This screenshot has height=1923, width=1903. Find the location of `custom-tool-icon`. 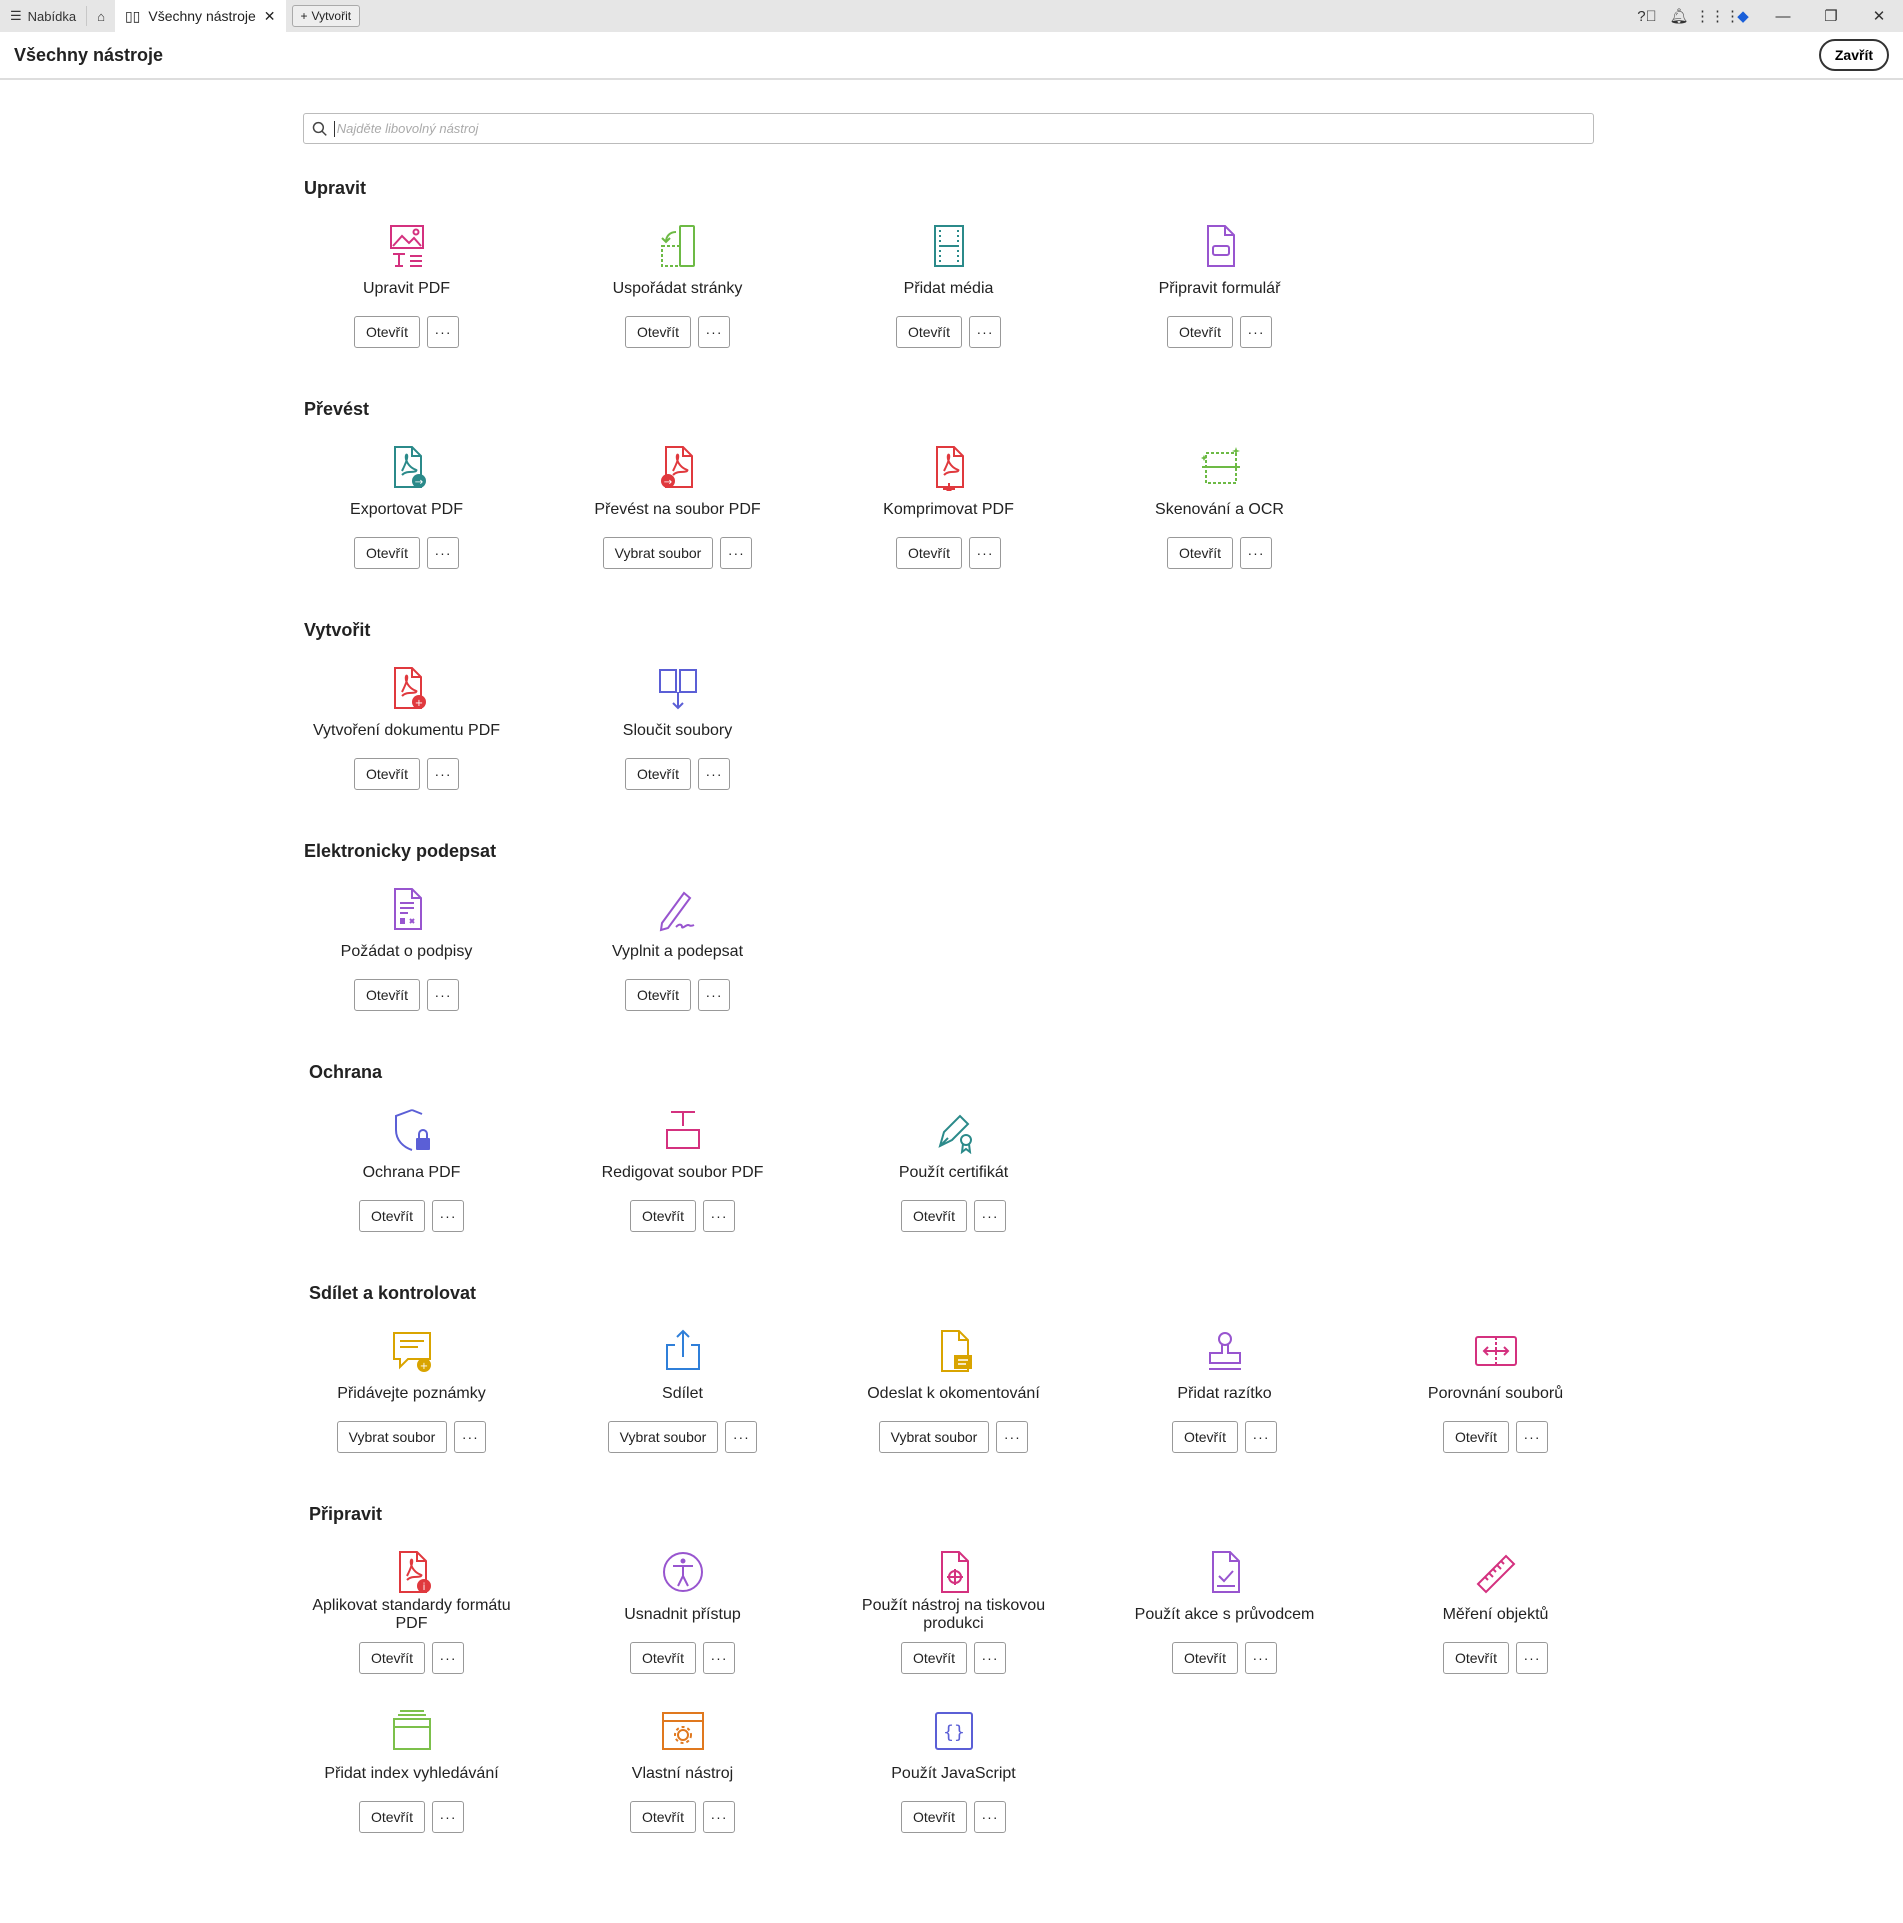

custom-tool-icon is located at coordinates (683, 1731).